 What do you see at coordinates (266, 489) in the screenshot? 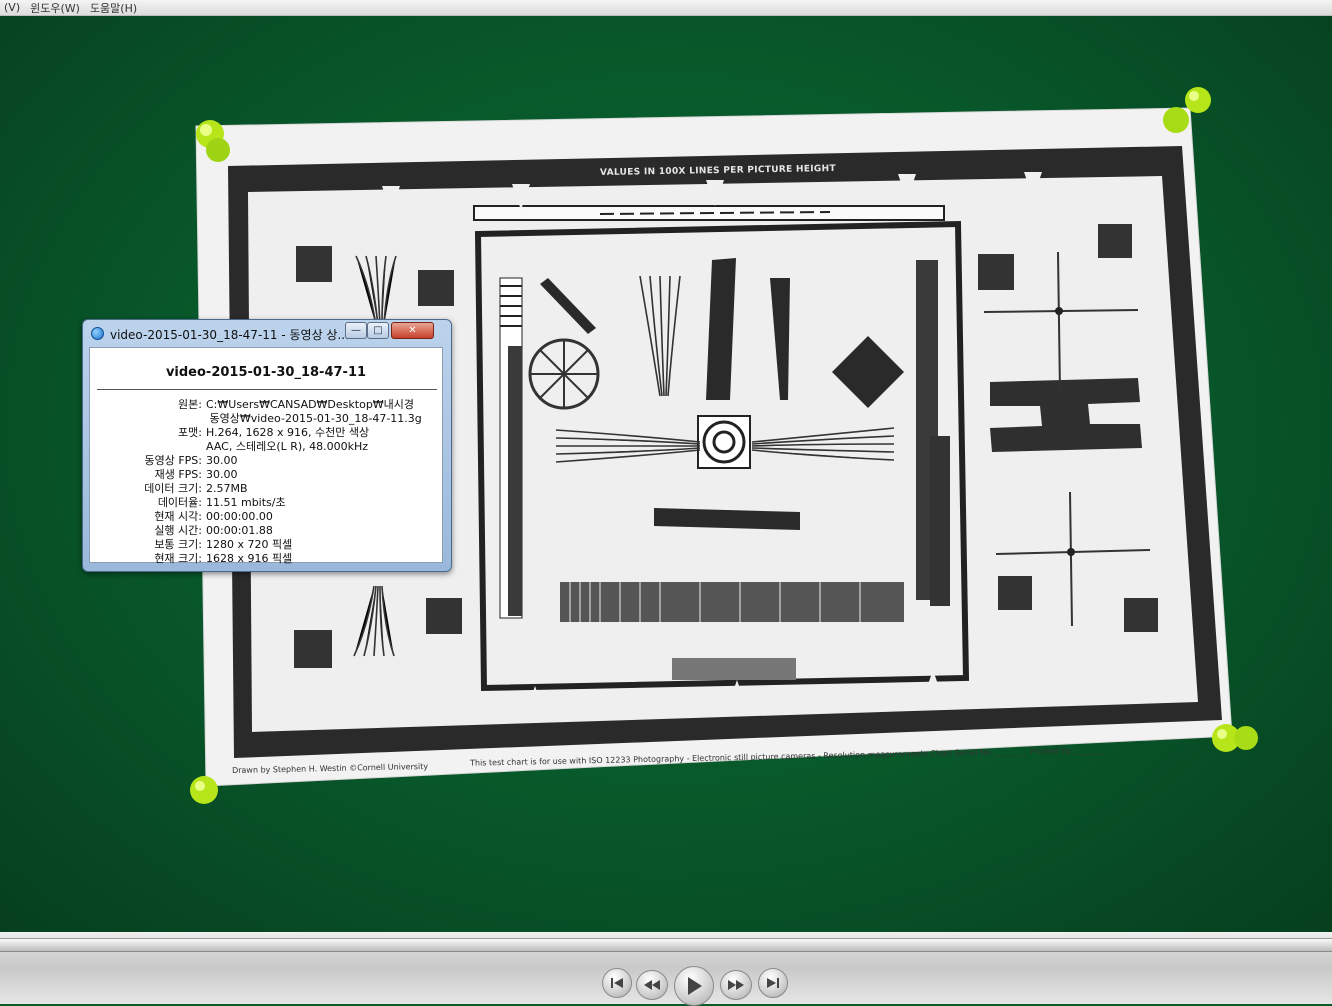
I see `info-row-data-size: 데이터 크기: 2.57MB` at bounding box center [266, 489].